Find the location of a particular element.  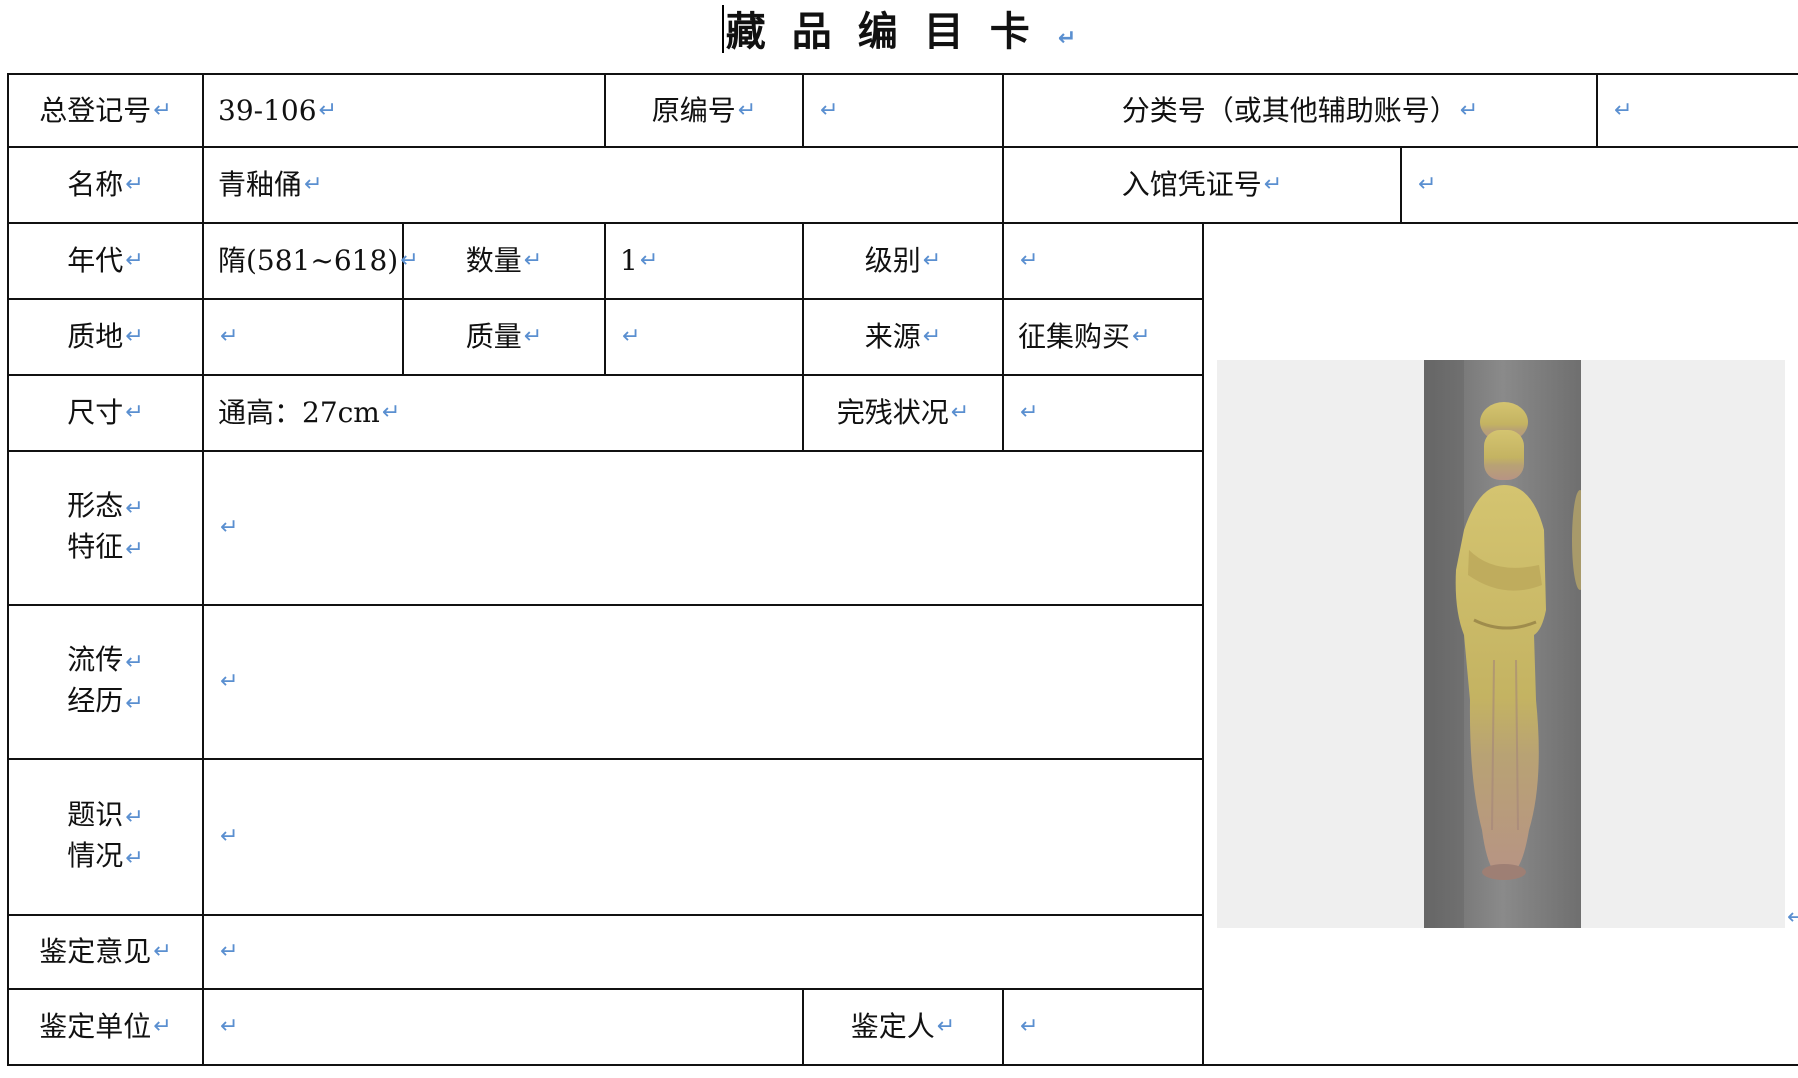

source-value: 征集购买 ↵ is located at coordinates (1103, 337).